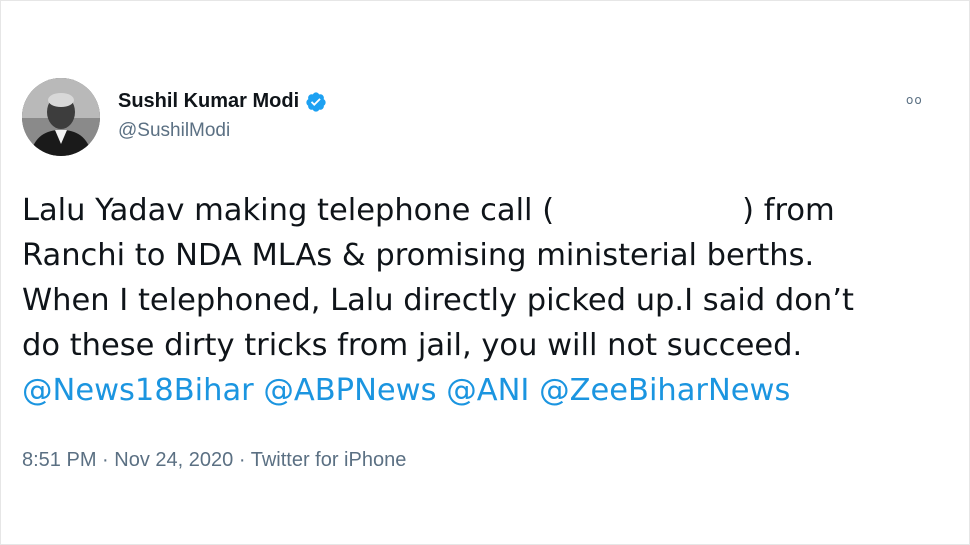 This screenshot has width=970, height=545. I want to click on author-name-row: Sushil Kumar Modi, so click(222, 101).